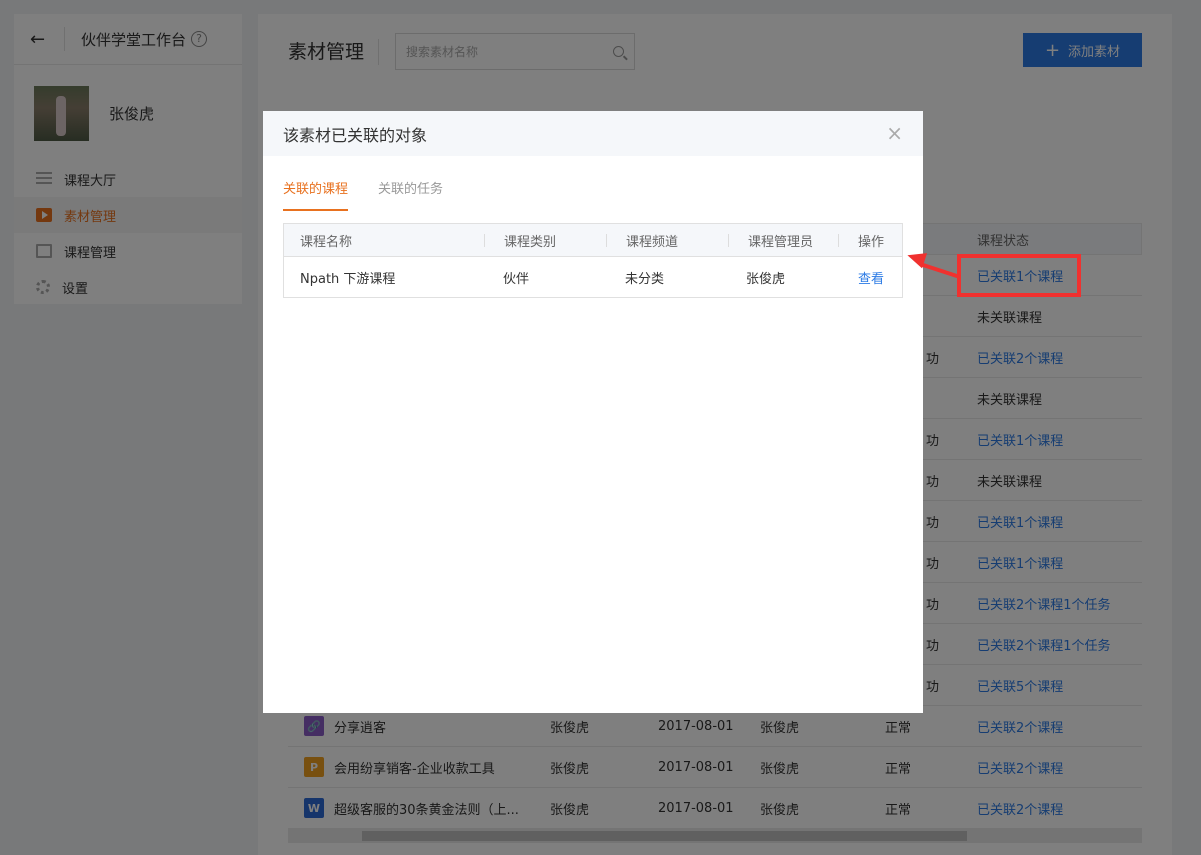 The width and height of the screenshot is (1201, 855). What do you see at coordinates (530, 242) in the screenshot?
I see `header-course-category: 课程类别` at bounding box center [530, 242].